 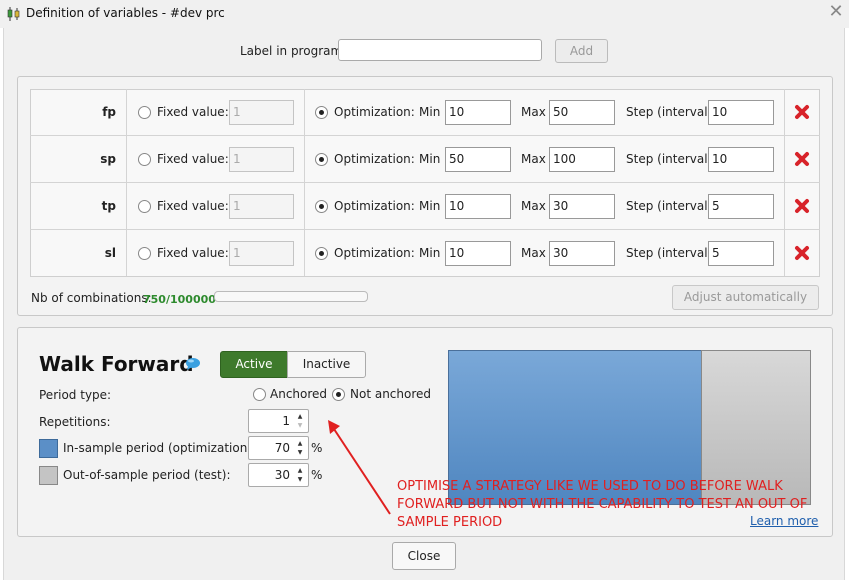 I want to click on repetitions-label: Repetitions:, so click(x=75, y=422).